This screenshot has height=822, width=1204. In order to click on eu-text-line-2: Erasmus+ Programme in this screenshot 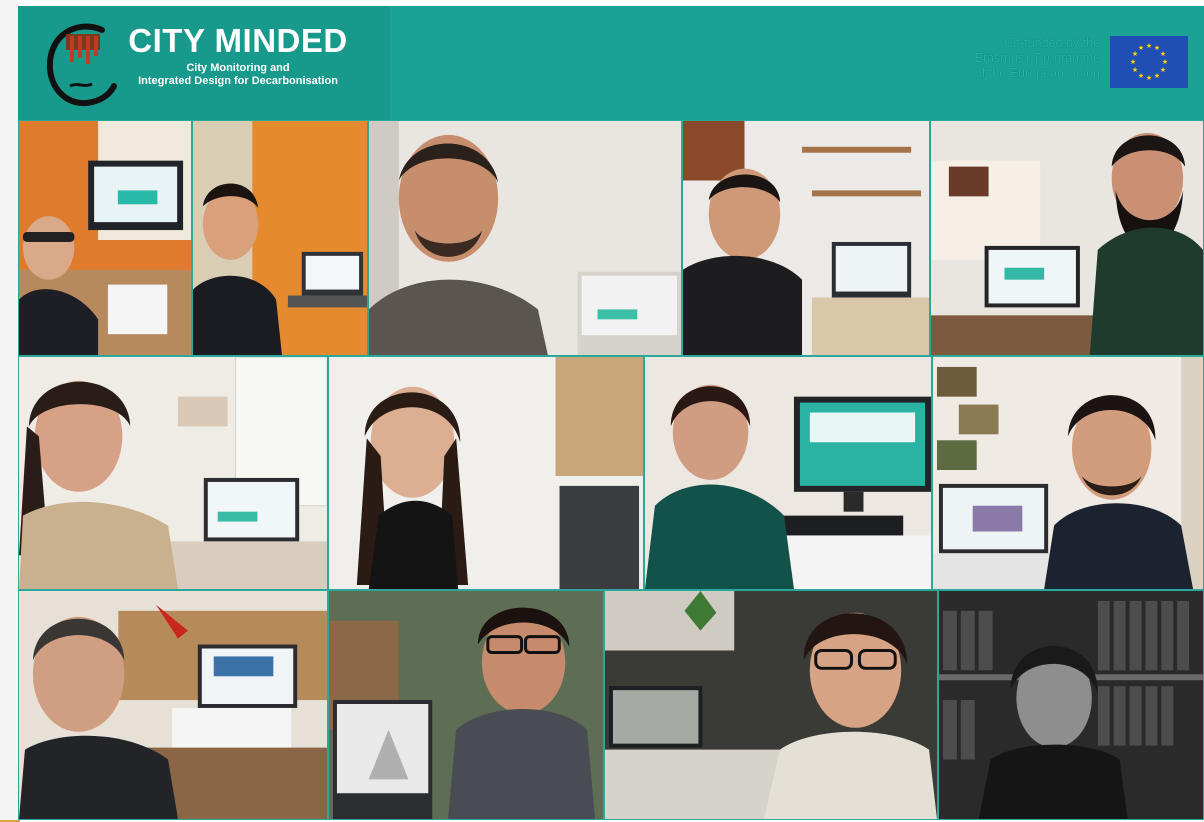, I will do `click(1037, 58)`.